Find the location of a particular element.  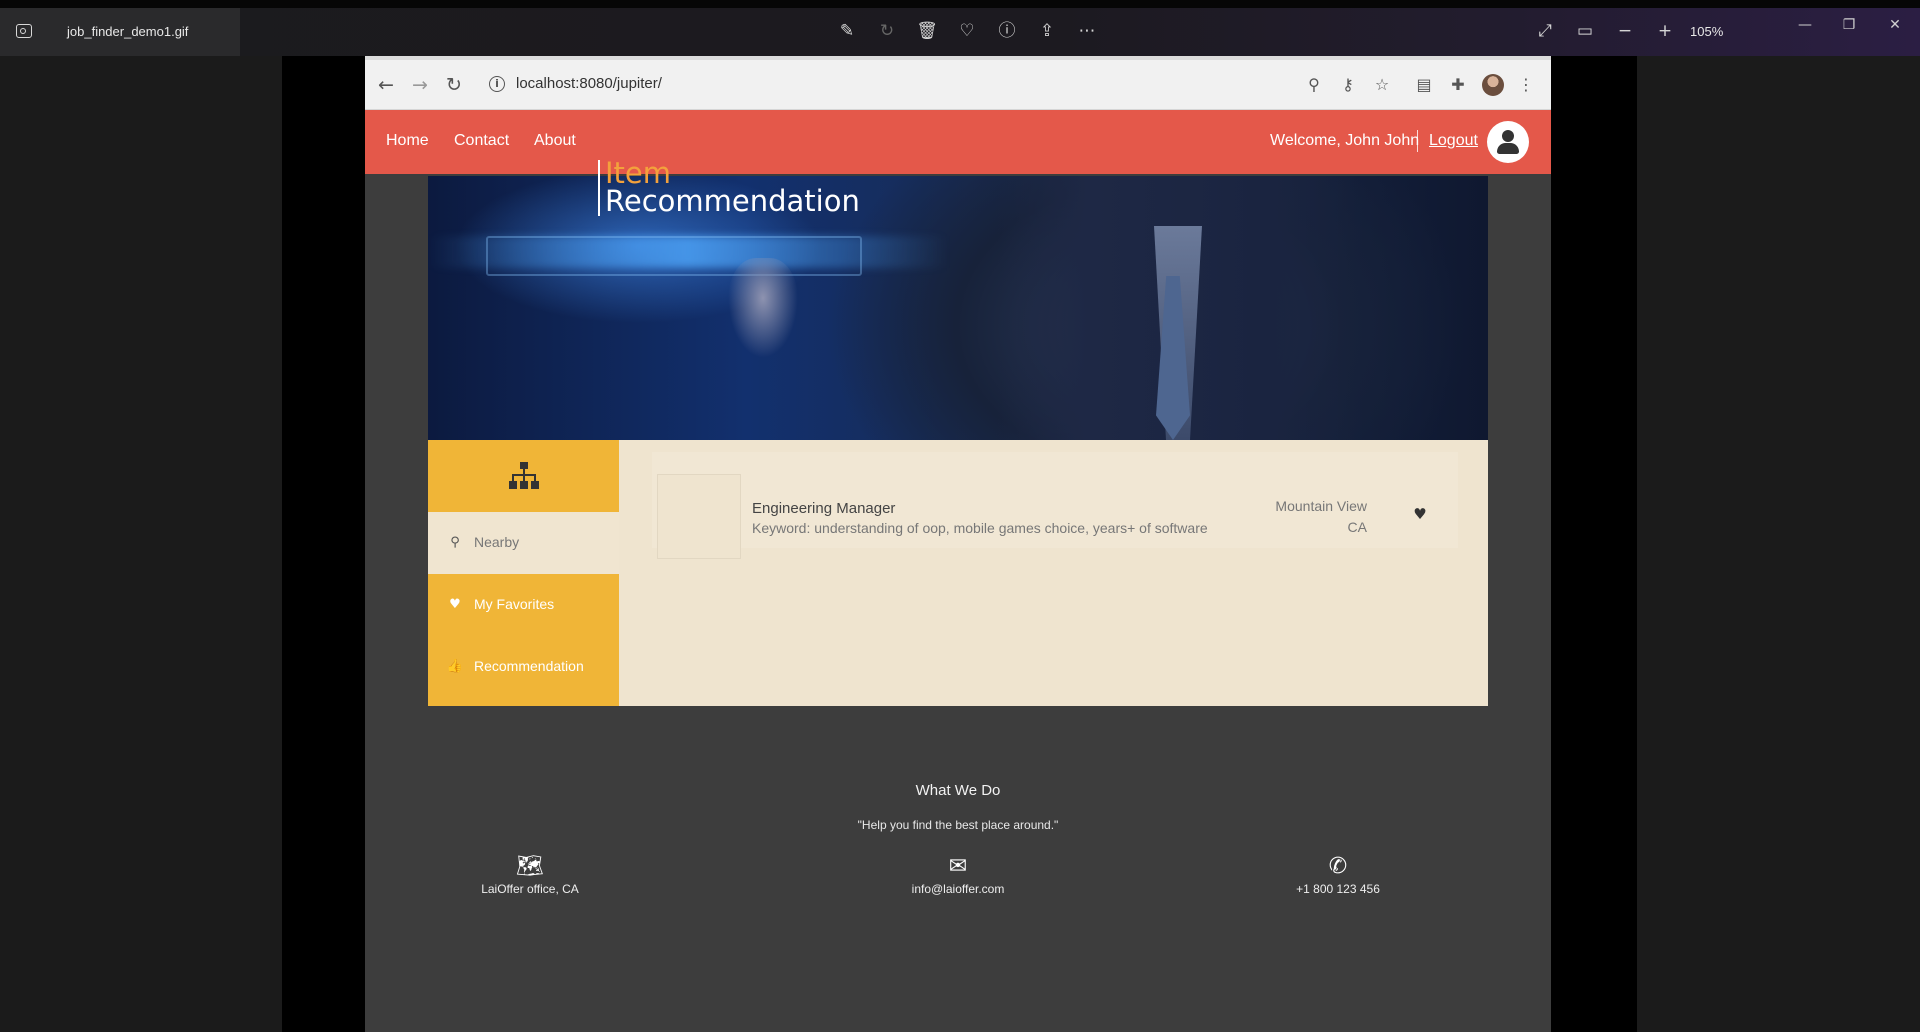

user-avatar-icon is located at coordinates (1508, 142).